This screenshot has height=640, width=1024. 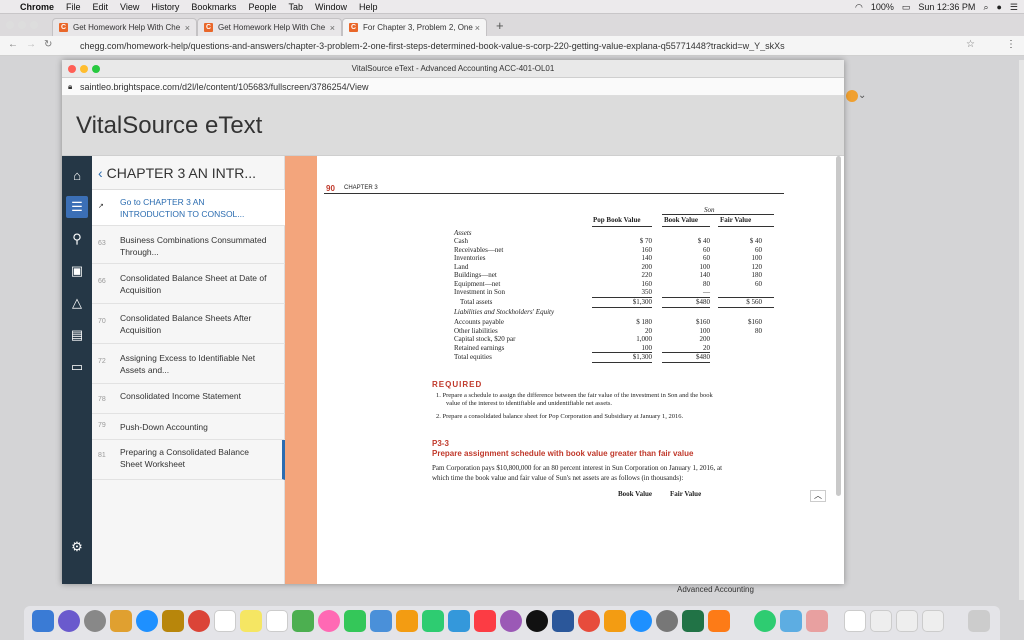 I want to click on toc-item: 79 Push-Down Accounting, so click(x=188, y=427).